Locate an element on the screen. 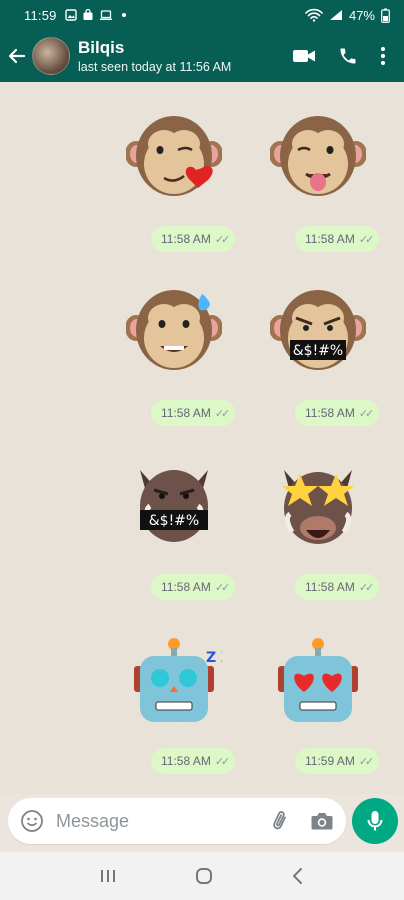 The width and height of the screenshot is (404, 900). monkey-swear-sticker: &$!#% is located at coordinates (318, 332).